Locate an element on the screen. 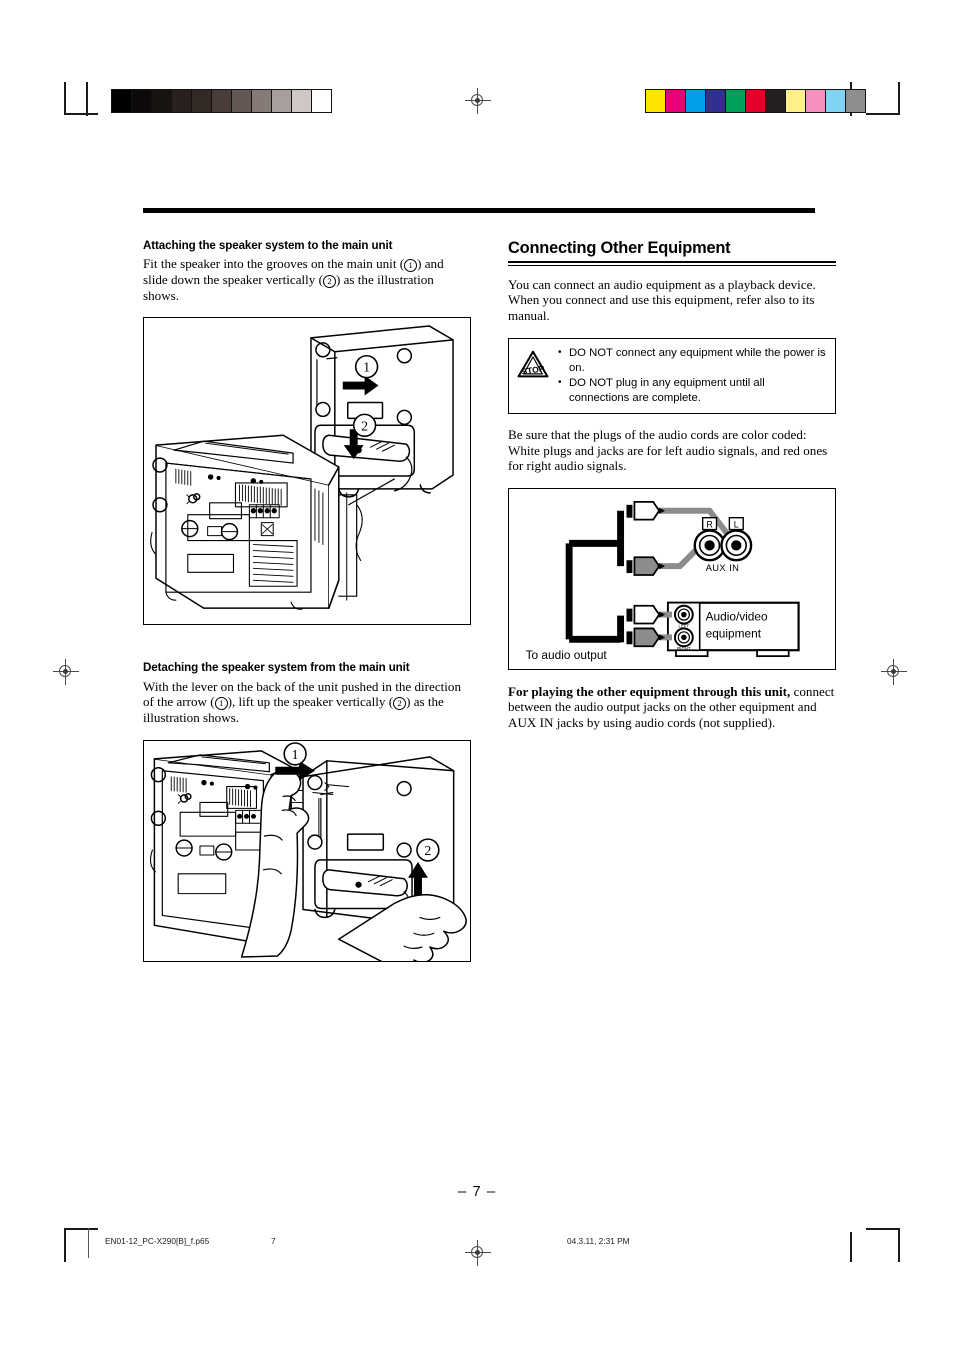  detaching-speaker-illustration: 1 2 is located at coordinates (308, 851).